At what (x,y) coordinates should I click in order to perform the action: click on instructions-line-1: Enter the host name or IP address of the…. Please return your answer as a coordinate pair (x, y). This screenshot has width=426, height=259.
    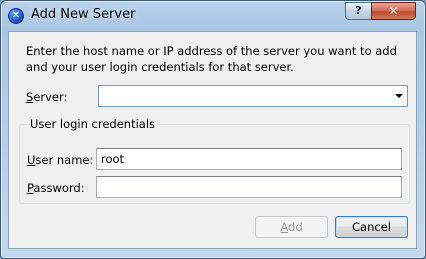
    Looking at the image, I should click on (211, 51).